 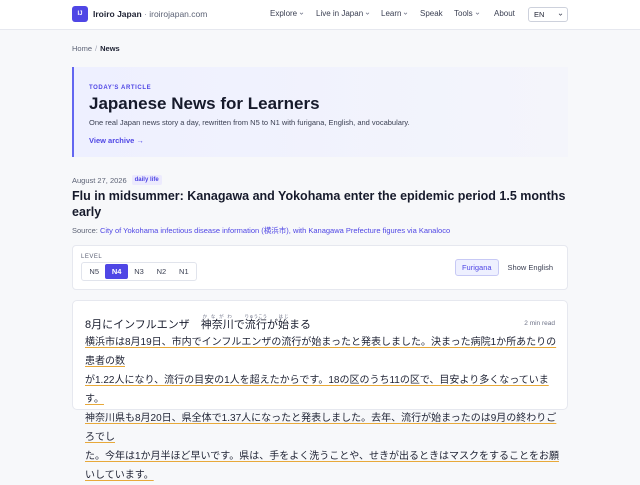 What do you see at coordinates (476, 267) in the screenshot?
I see `furigana-toggle: Furigana` at bounding box center [476, 267].